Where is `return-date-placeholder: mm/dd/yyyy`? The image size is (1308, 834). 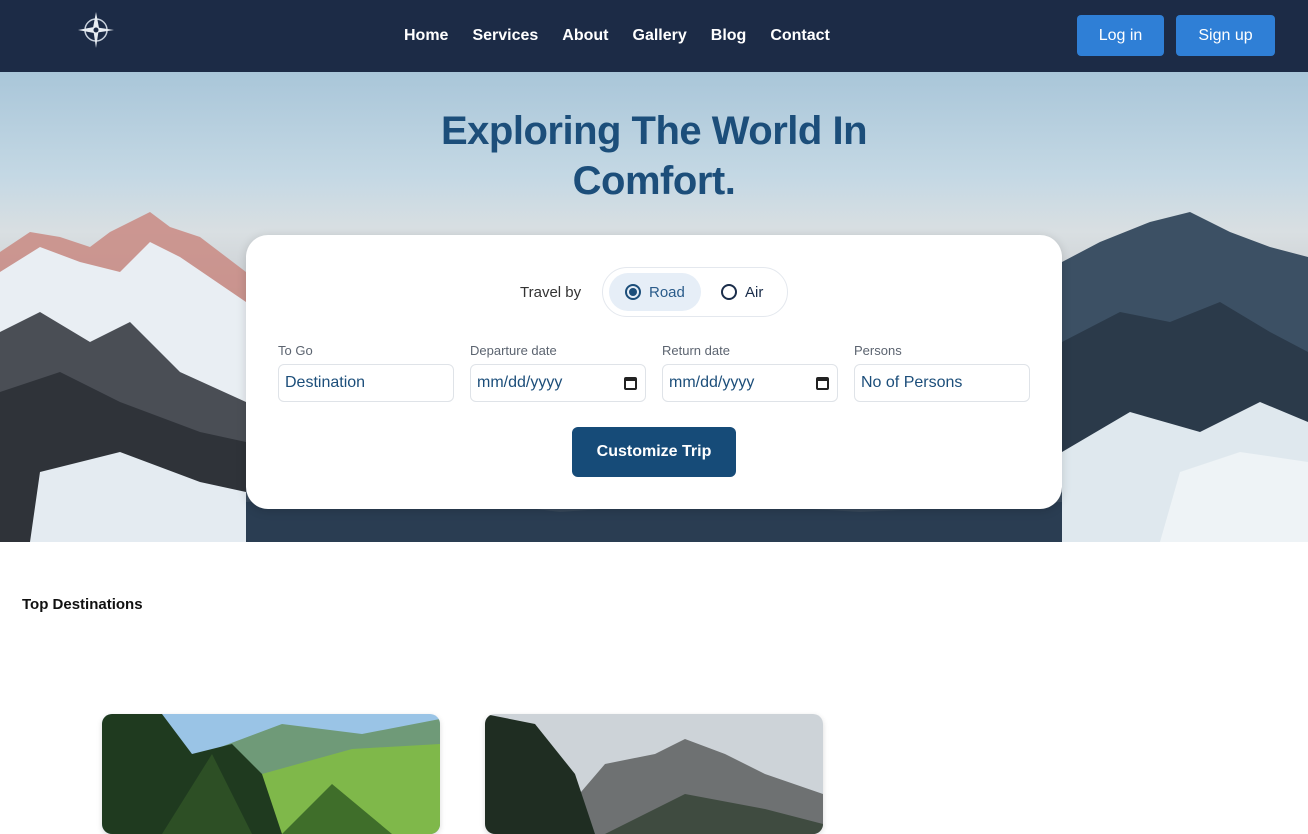
return-date-placeholder: mm/dd/yyyy is located at coordinates (712, 382).